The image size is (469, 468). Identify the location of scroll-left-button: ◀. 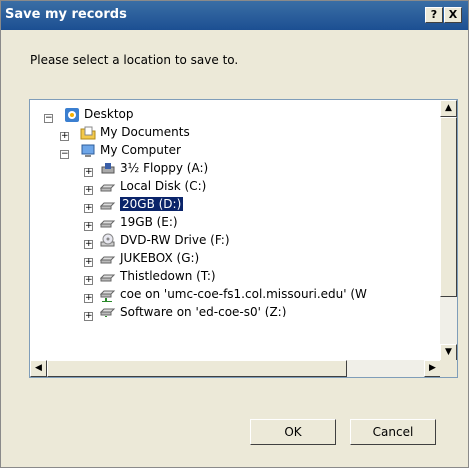
(38, 368).